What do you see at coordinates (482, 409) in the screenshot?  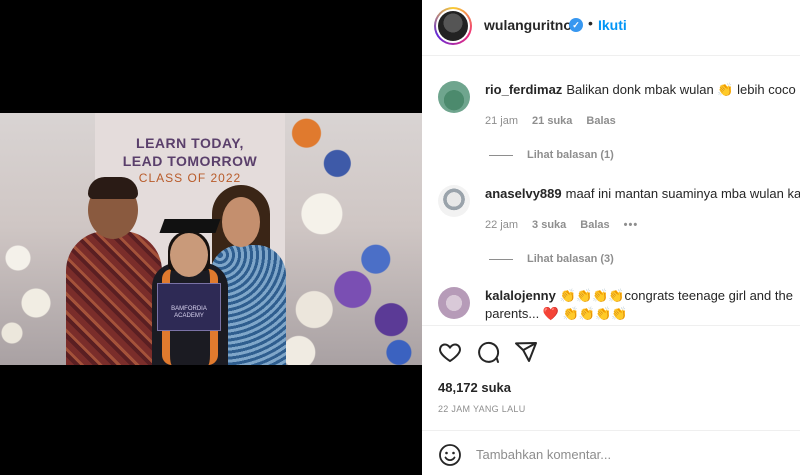 I see `post-time: 22 JAM YANG LALU` at bounding box center [482, 409].